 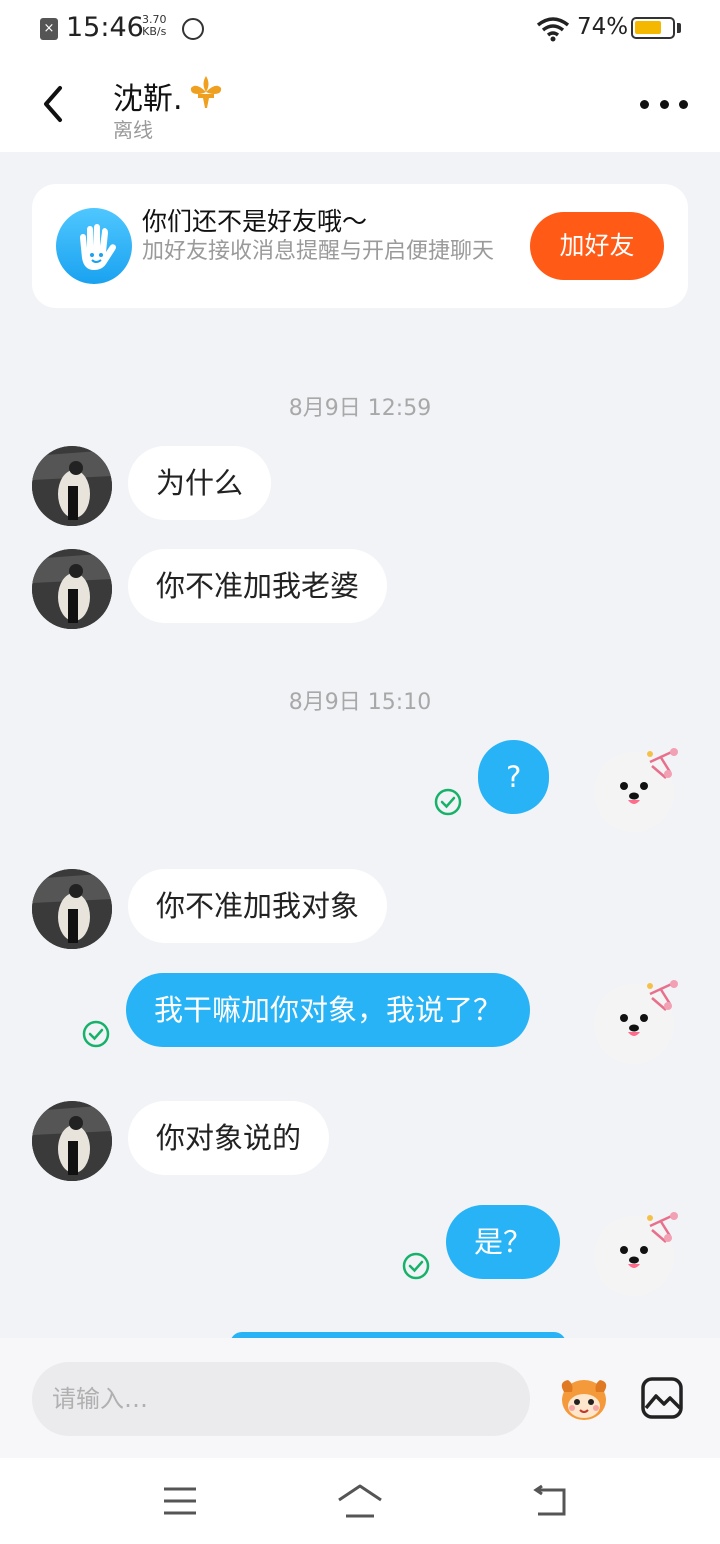 I want to click on add-friend-button: 加好友, so click(x=597, y=246).